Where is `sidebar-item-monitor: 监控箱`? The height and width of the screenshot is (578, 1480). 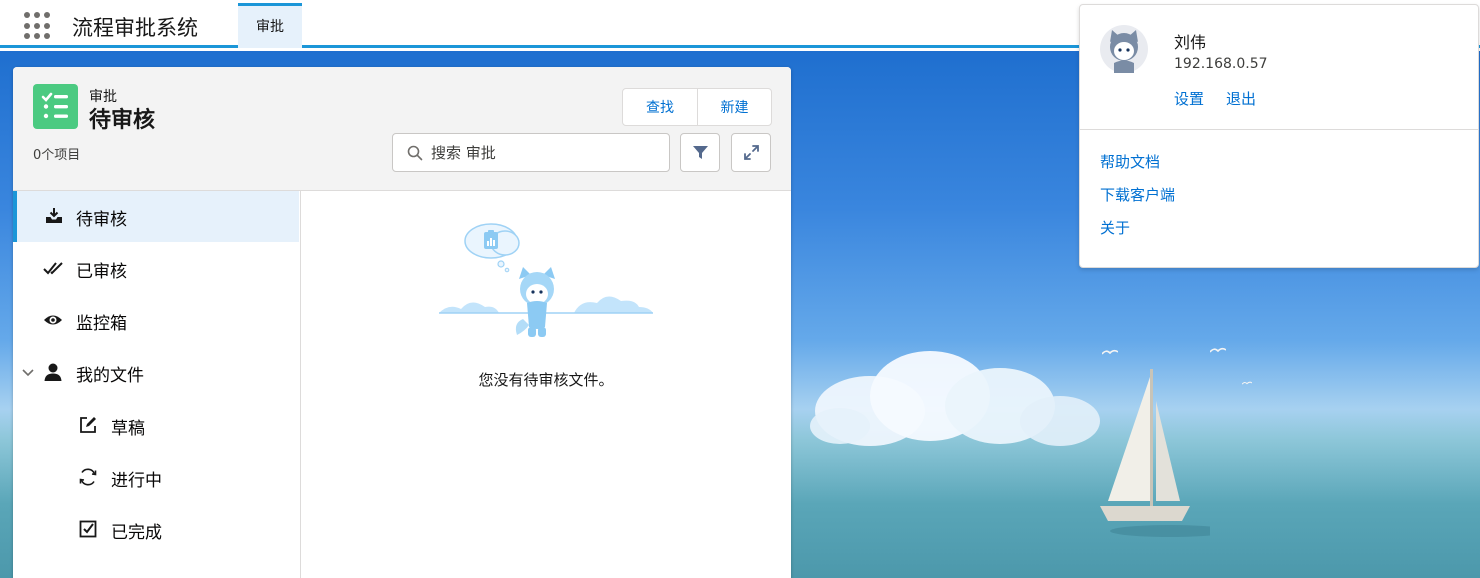 sidebar-item-monitor: 监控箱 is located at coordinates (156, 320).